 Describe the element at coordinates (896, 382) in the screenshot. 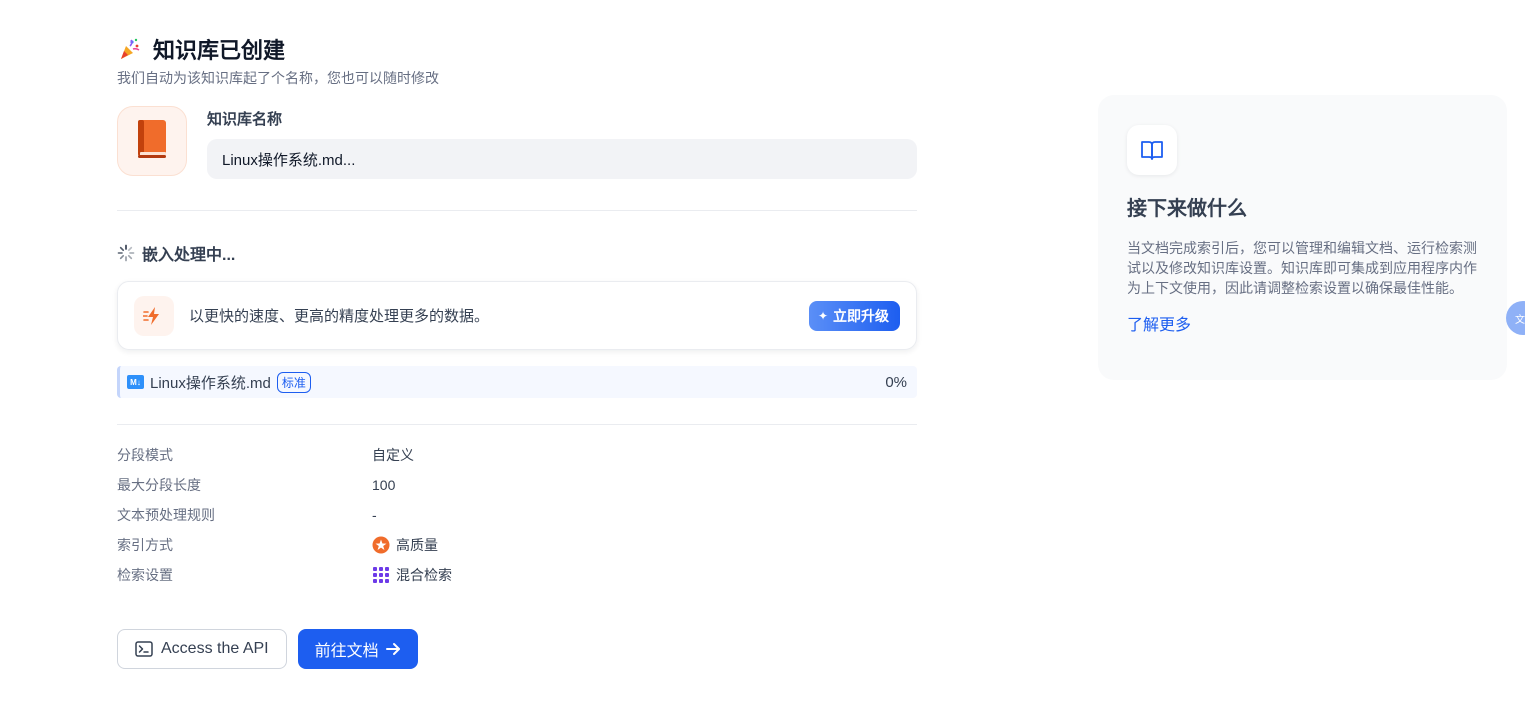

I see `file-progress-percent: 0%` at that location.